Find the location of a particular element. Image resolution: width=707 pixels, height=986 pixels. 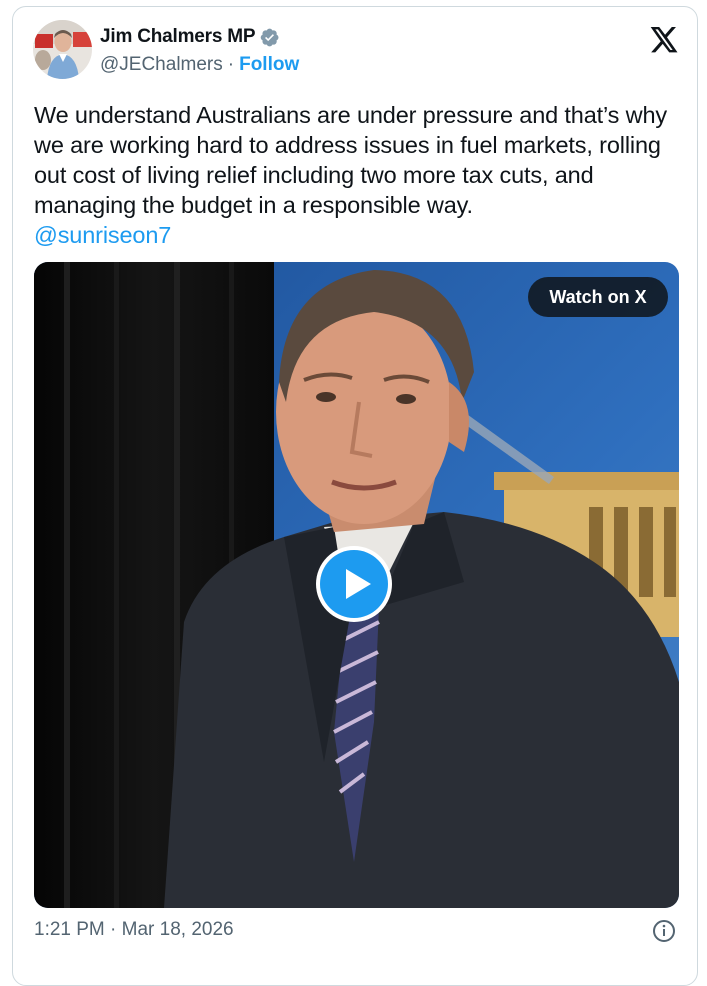

author-name-row: Jim Chalmers MP is located at coordinates (190, 37).